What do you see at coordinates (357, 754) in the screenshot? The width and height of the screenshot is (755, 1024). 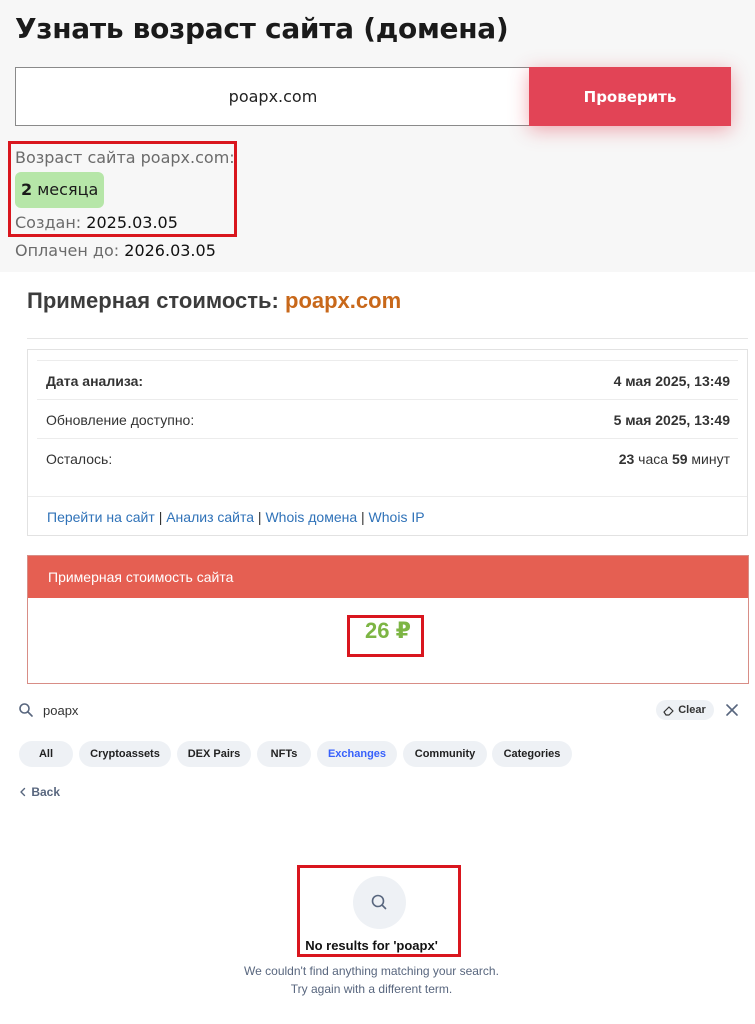 I see `tab-exchanges: Exchanges` at bounding box center [357, 754].